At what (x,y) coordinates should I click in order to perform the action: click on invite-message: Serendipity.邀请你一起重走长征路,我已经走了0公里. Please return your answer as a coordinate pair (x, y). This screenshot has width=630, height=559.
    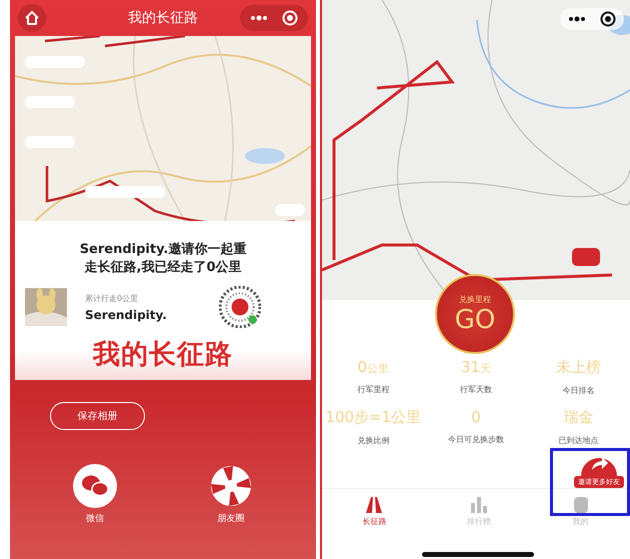
    Looking at the image, I should click on (163, 258).